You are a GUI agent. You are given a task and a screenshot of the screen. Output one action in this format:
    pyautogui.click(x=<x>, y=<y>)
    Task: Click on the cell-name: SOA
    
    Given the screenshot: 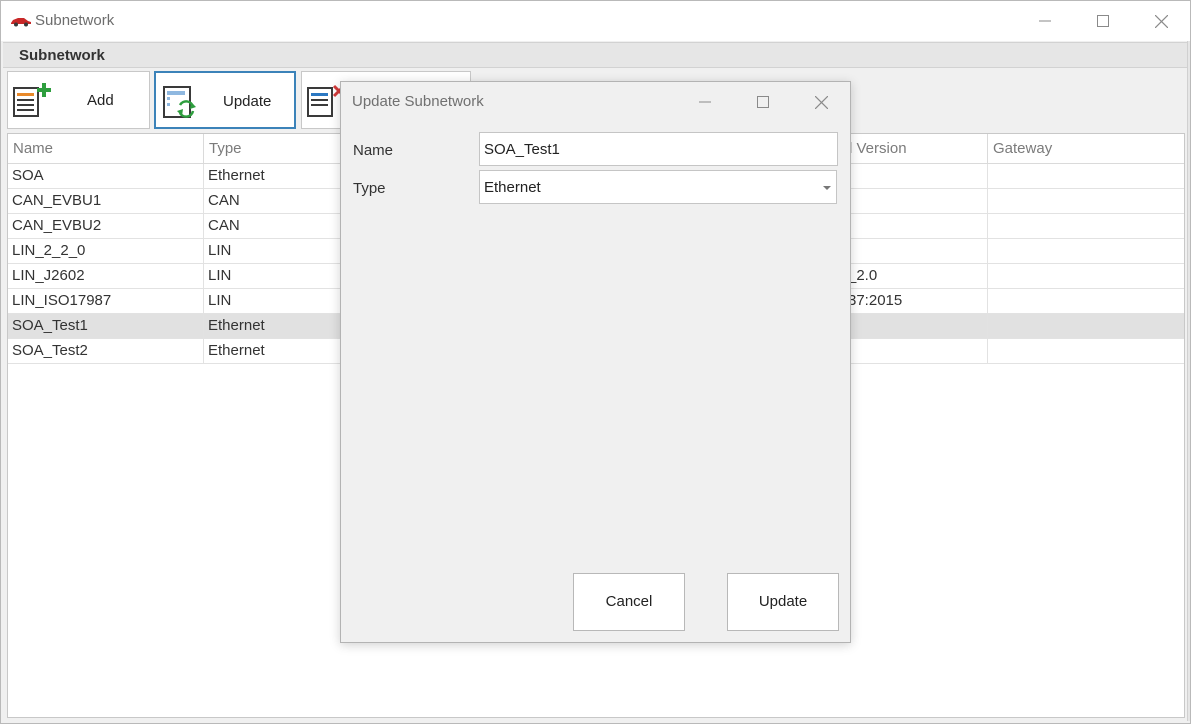 What is the action you would take?
    pyautogui.click(x=106, y=176)
    